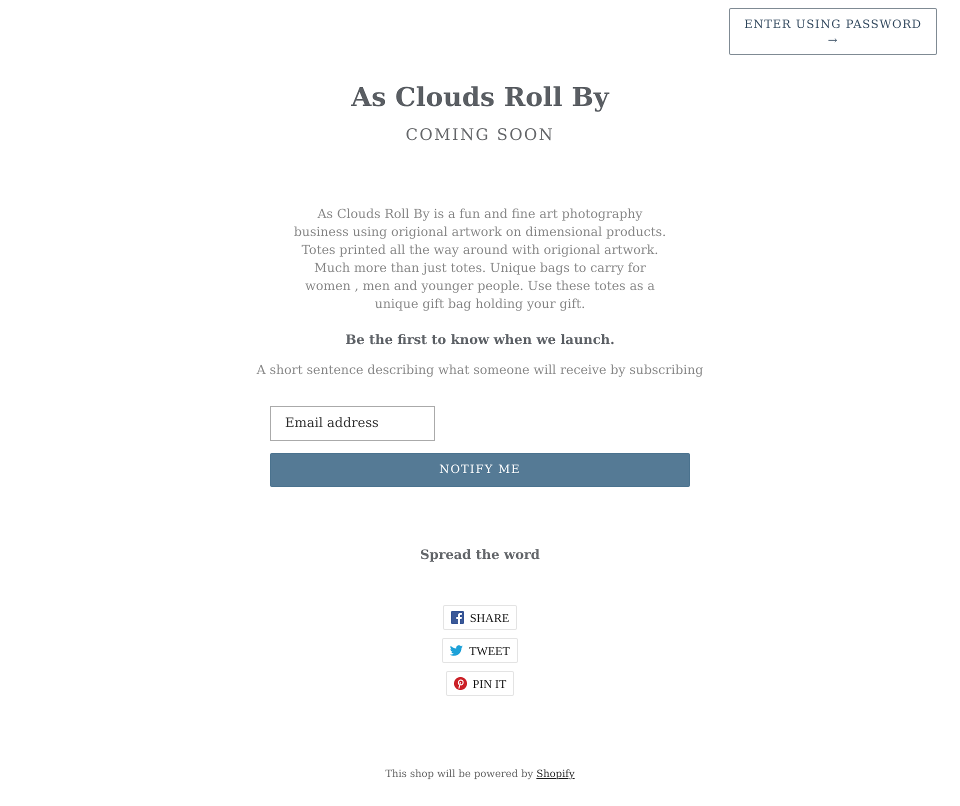  What do you see at coordinates (480, 341) in the screenshot?
I see `signup-heading: Be the first to know when we launch.` at bounding box center [480, 341].